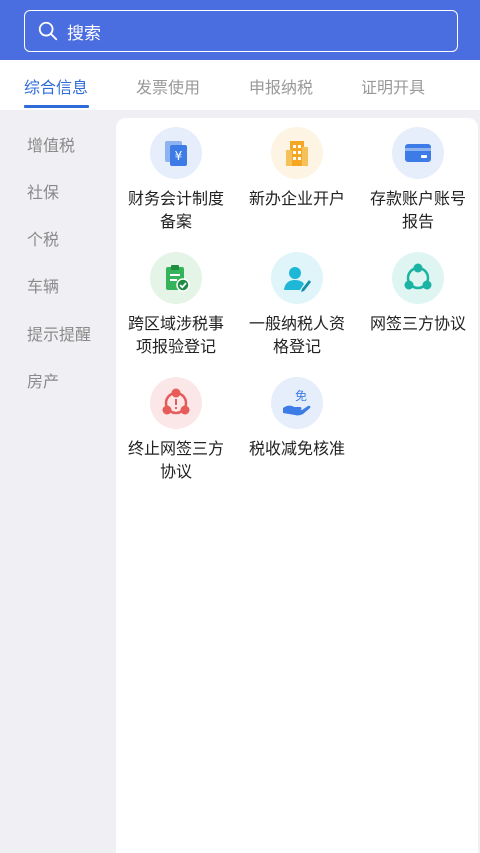  I want to click on active-tab-indicator, so click(56, 106).